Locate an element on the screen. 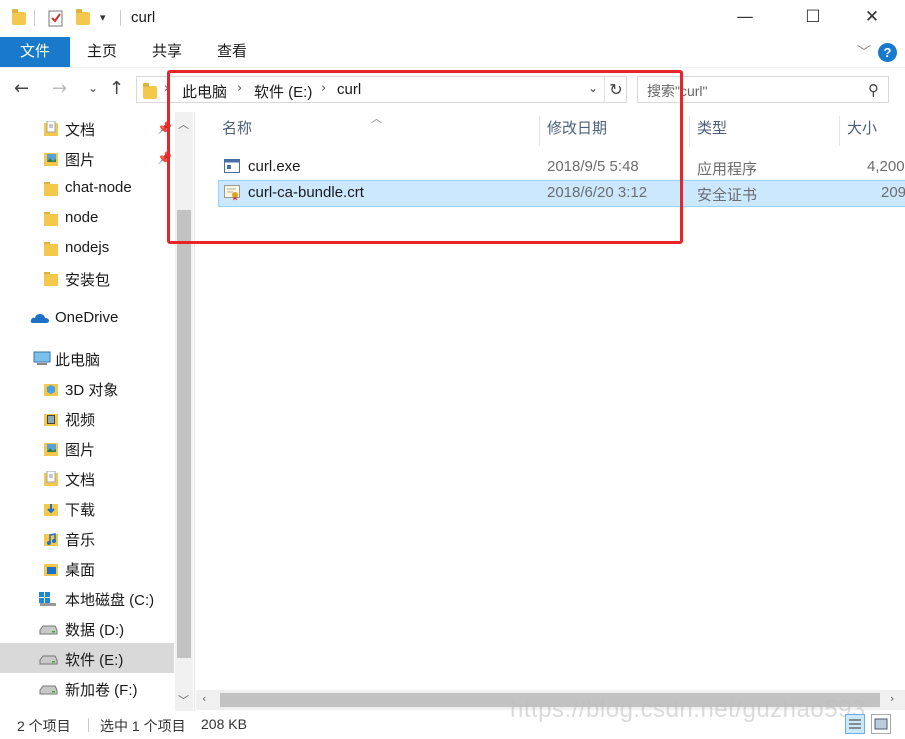 The height and width of the screenshot is (739, 905). breadcrumb-curl: curl is located at coordinates (349, 89).